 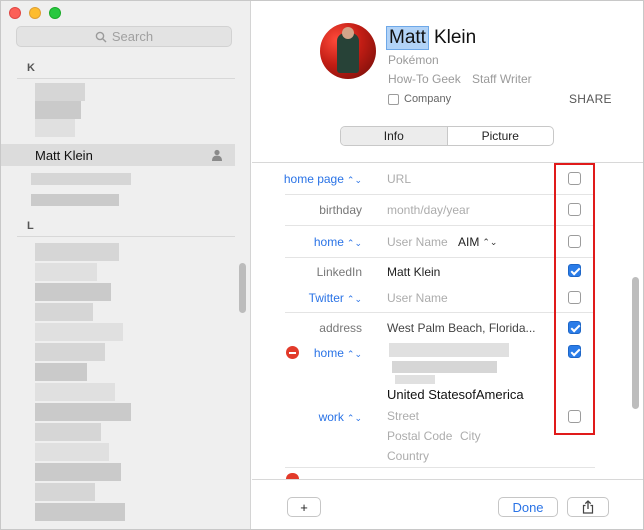 I want to click on im-service-value: AIM, so click(x=469, y=242).